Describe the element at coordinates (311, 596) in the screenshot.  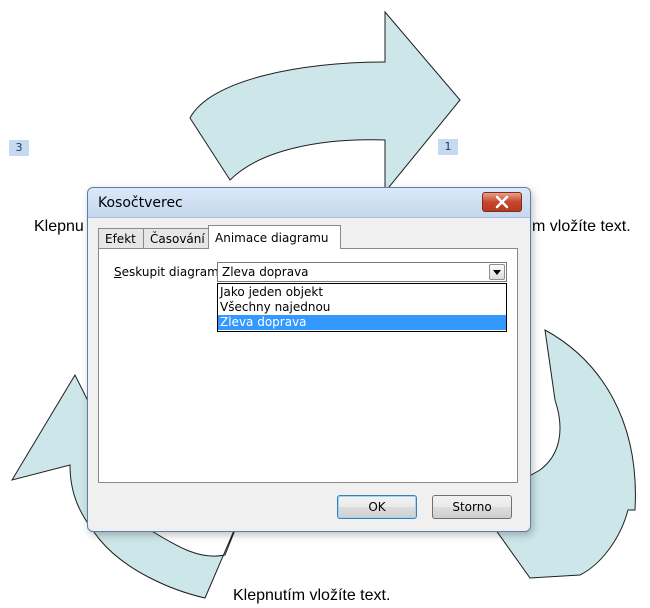
I see `placeholder-text-bottom: Klepnutím vložíte text.` at that location.